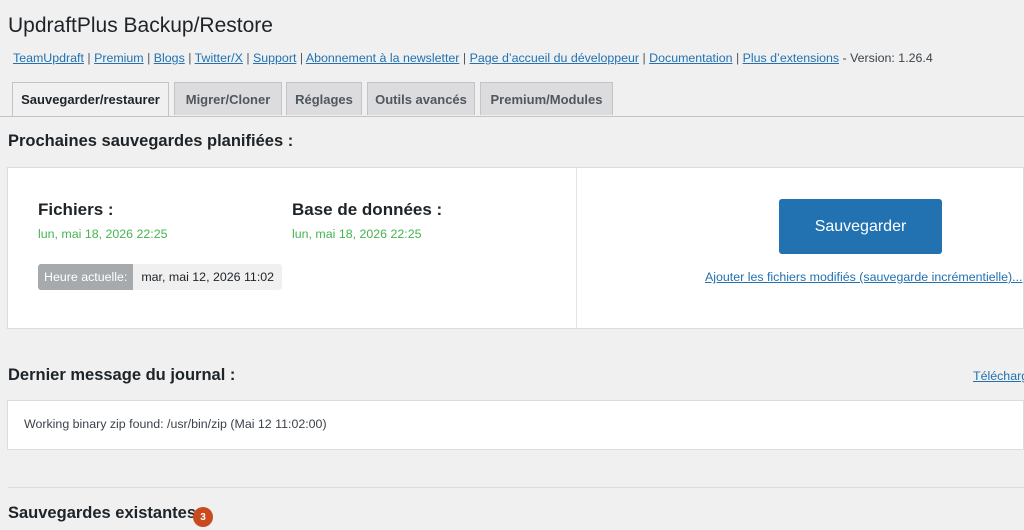 Image resolution: width=1024 pixels, height=530 pixels. I want to click on files-heading: Fichiers :, so click(76, 209).